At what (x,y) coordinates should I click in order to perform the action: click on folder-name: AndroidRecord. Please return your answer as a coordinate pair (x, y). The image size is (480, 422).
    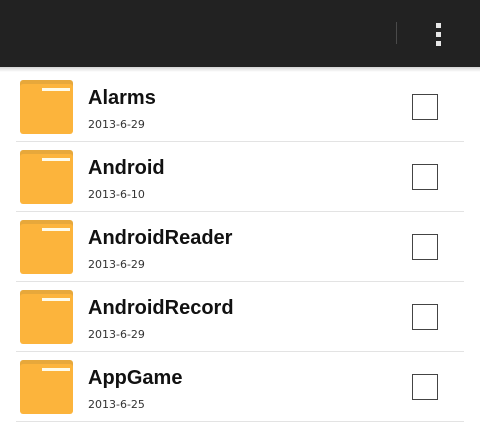
    Looking at the image, I should click on (161, 308).